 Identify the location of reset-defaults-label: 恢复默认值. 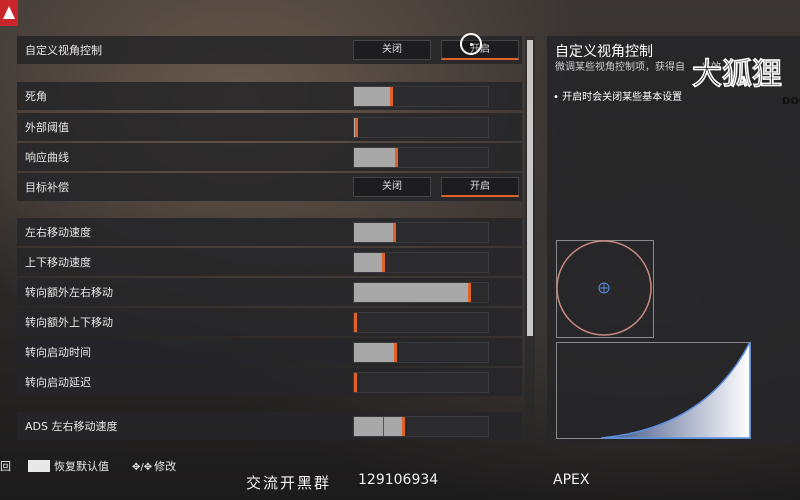
(81, 466).